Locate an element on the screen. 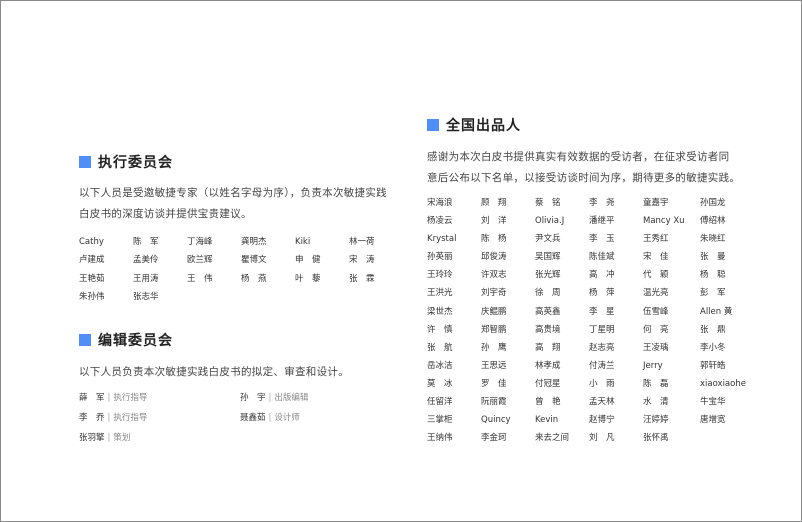 The image size is (802, 522). producer-name: 张 曼 is located at coordinates (713, 257).